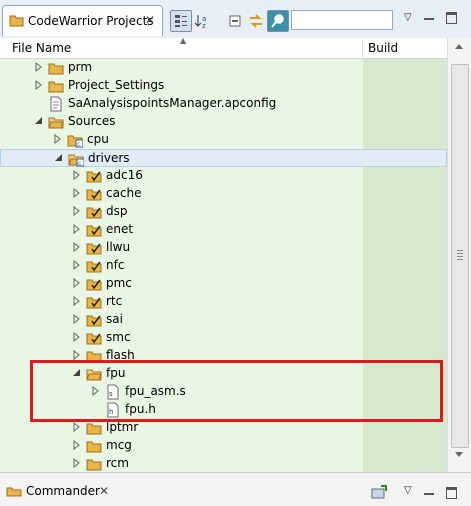 The width and height of the screenshot is (471, 506). What do you see at coordinates (78, 144) in the screenshot?
I see `svg-text: c` at bounding box center [78, 144].